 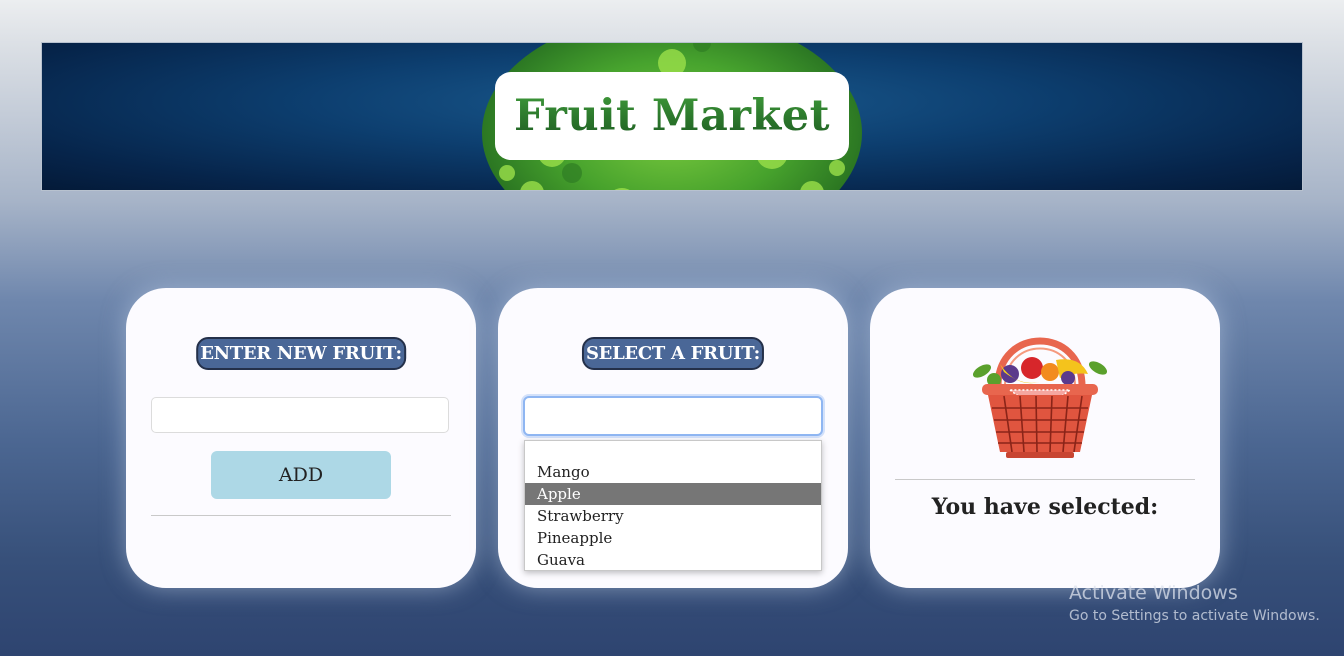 What do you see at coordinates (1194, 616) in the screenshot?
I see `watermark-subtitle: Go to Settings to activate Windows.` at bounding box center [1194, 616].